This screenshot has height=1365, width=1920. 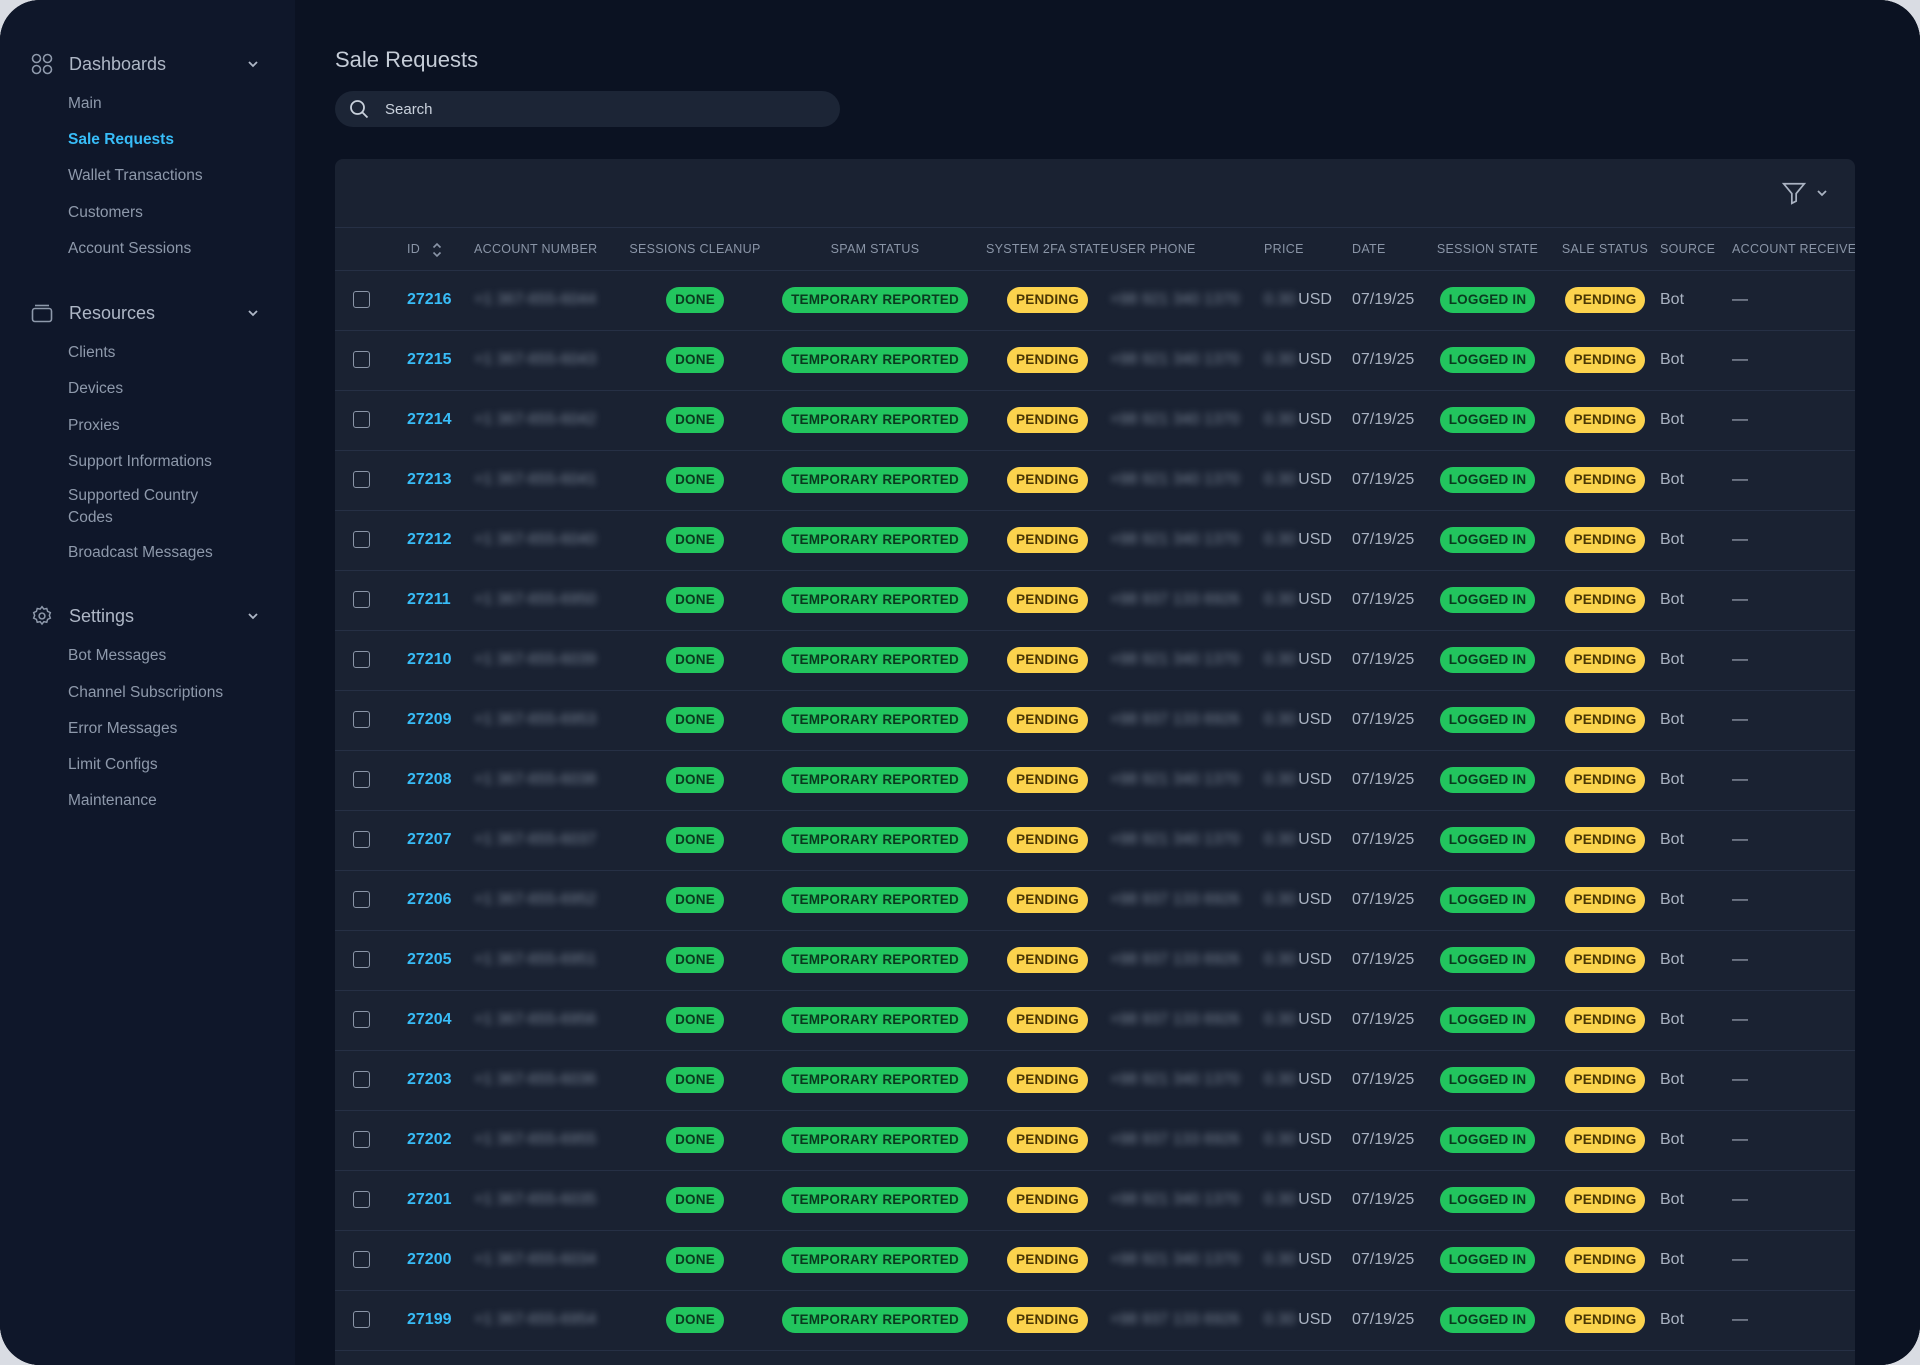 What do you see at coordinates (875, 249) in the screenshot?
I see `column-header-spam-status: SPAM STATUS` at bounding box center [875, 249].